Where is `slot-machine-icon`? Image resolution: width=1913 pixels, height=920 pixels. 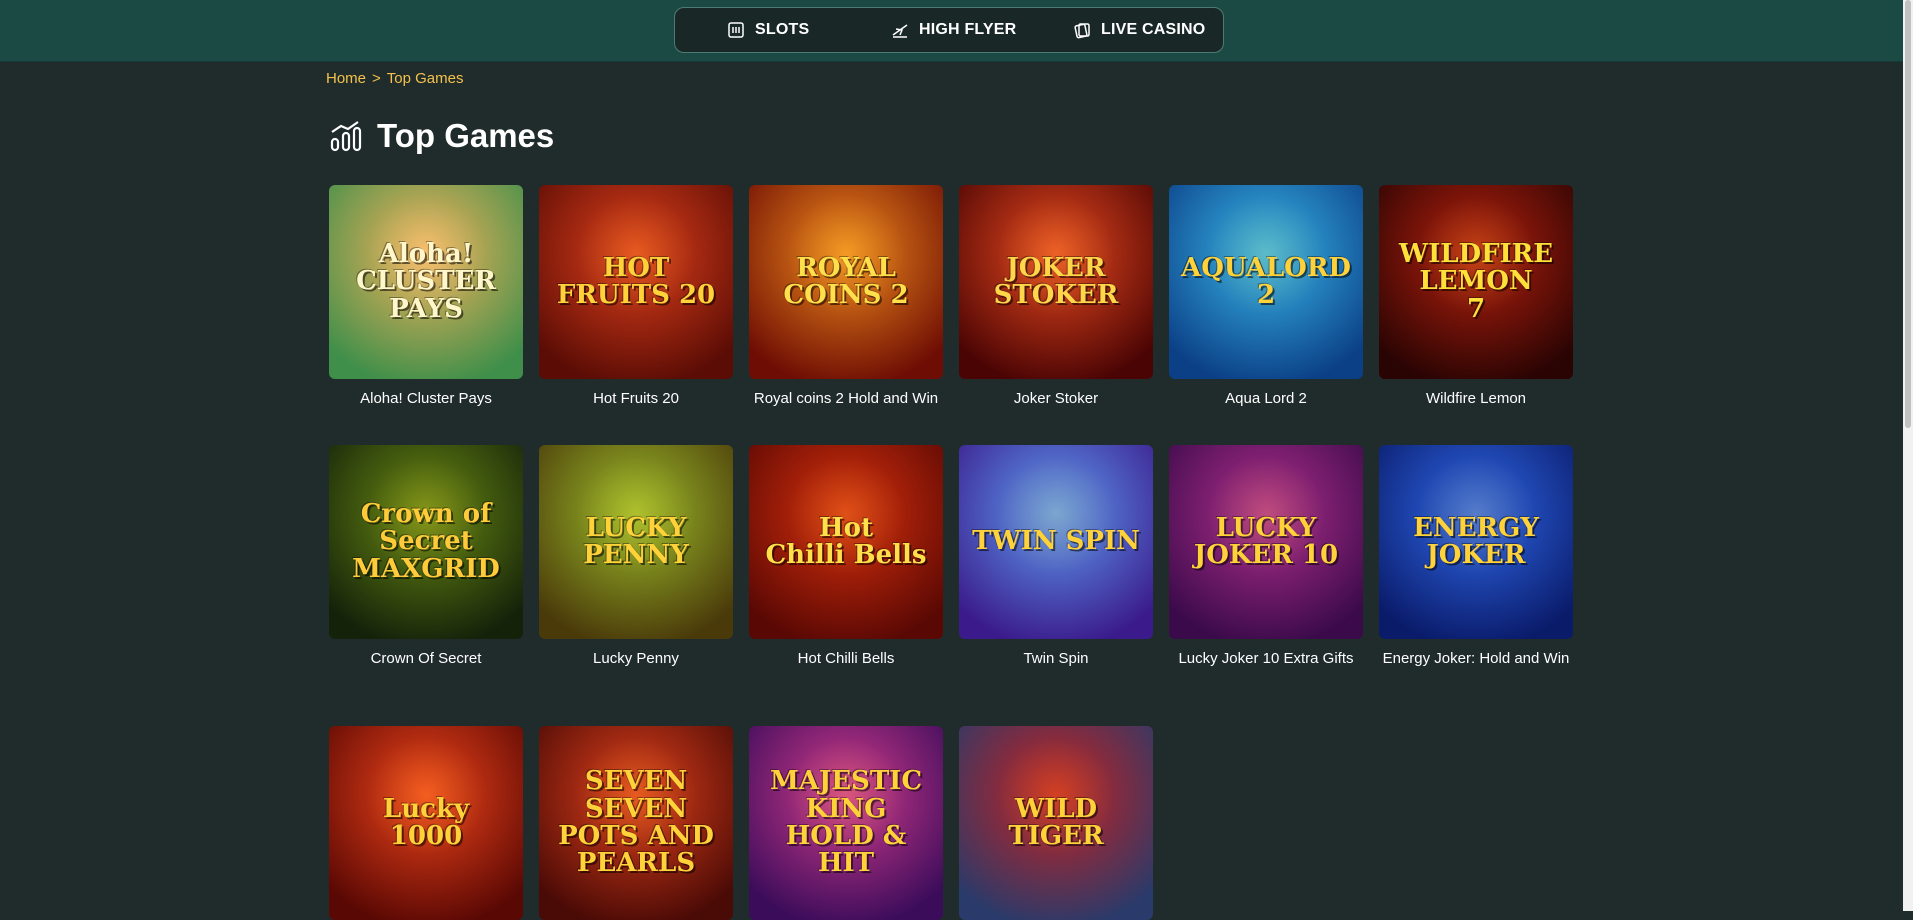 slot-machine-icon is located at coordinates (736, 30).